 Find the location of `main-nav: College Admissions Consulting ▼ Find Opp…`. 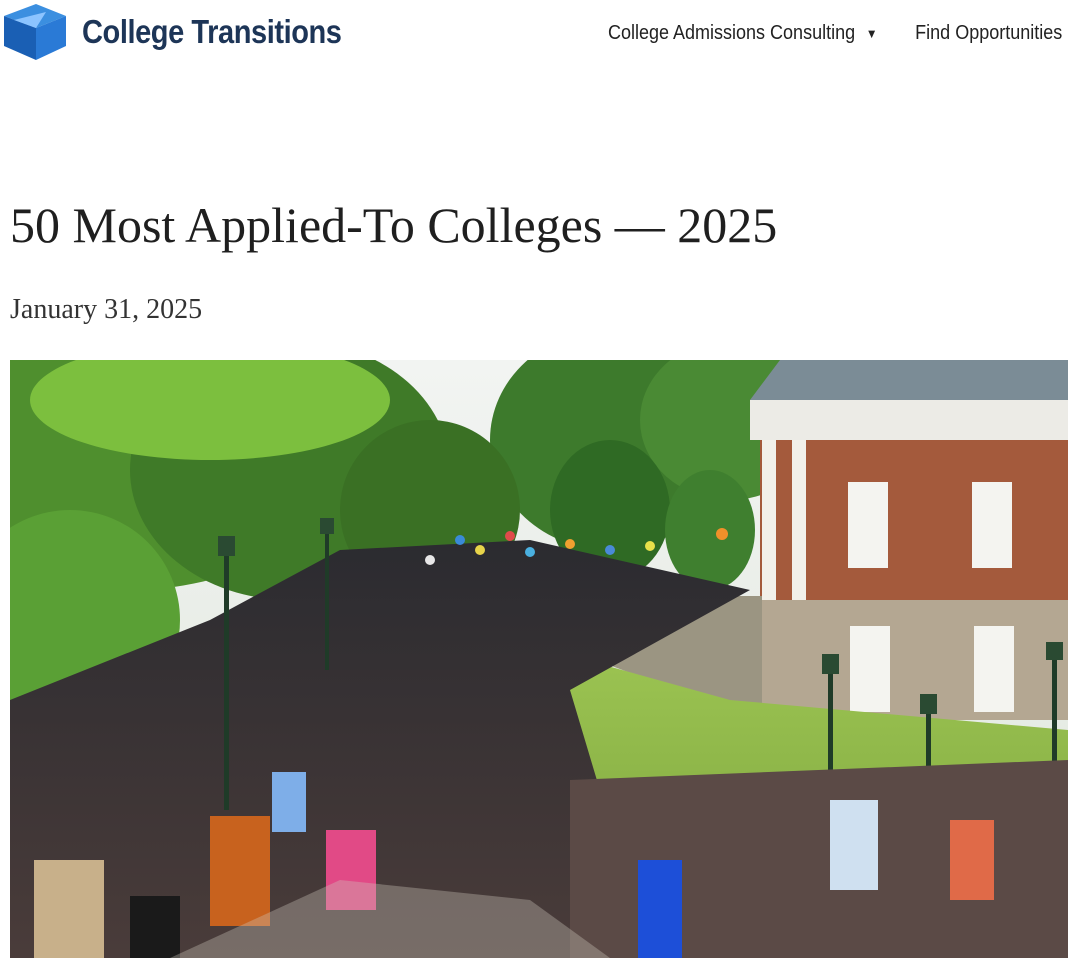

main-nav: College Admissions Consulting ▼ Find Opp… is located at coordinates (831, 33).